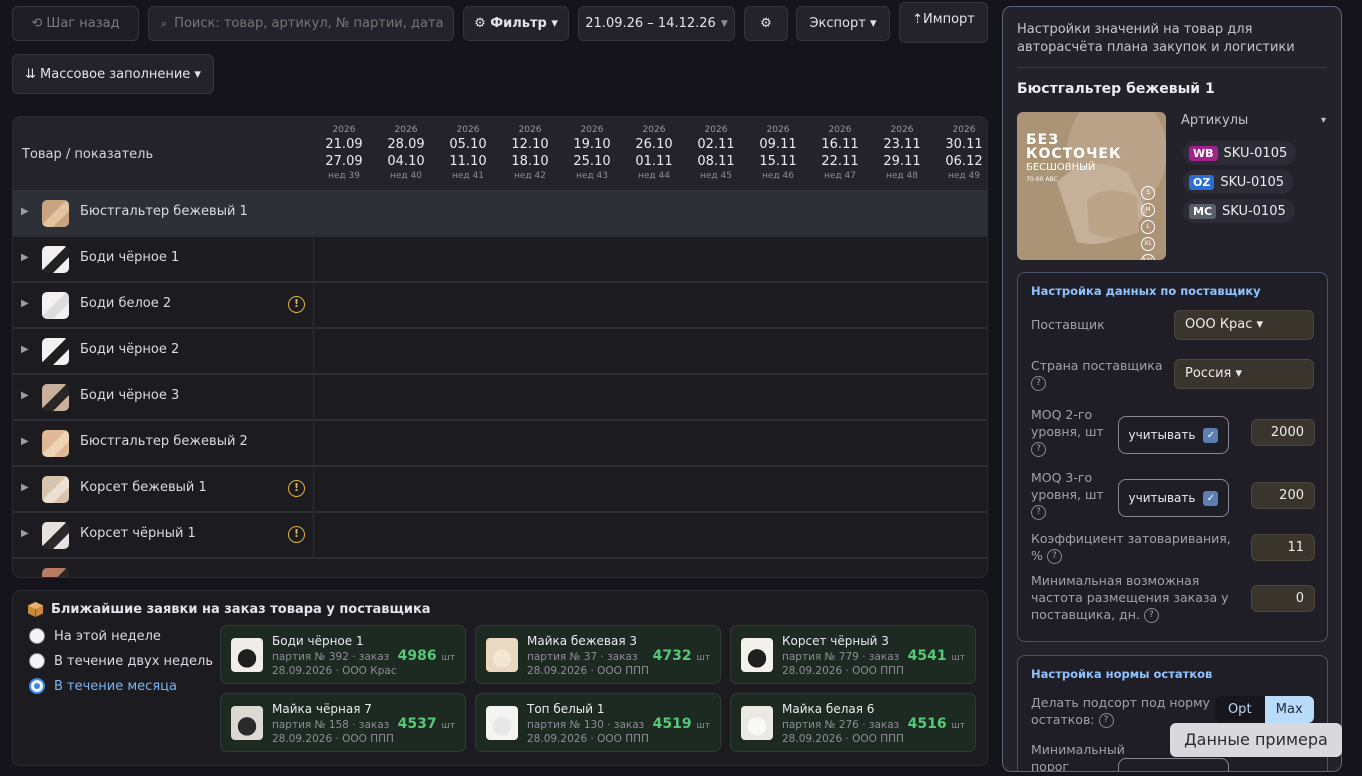 The image size is (1362, 776). What do you see at coordinates (1283, 598) in the screenshot?
I see `min-frequency-input: 0` at bounding box center [1283, 598].